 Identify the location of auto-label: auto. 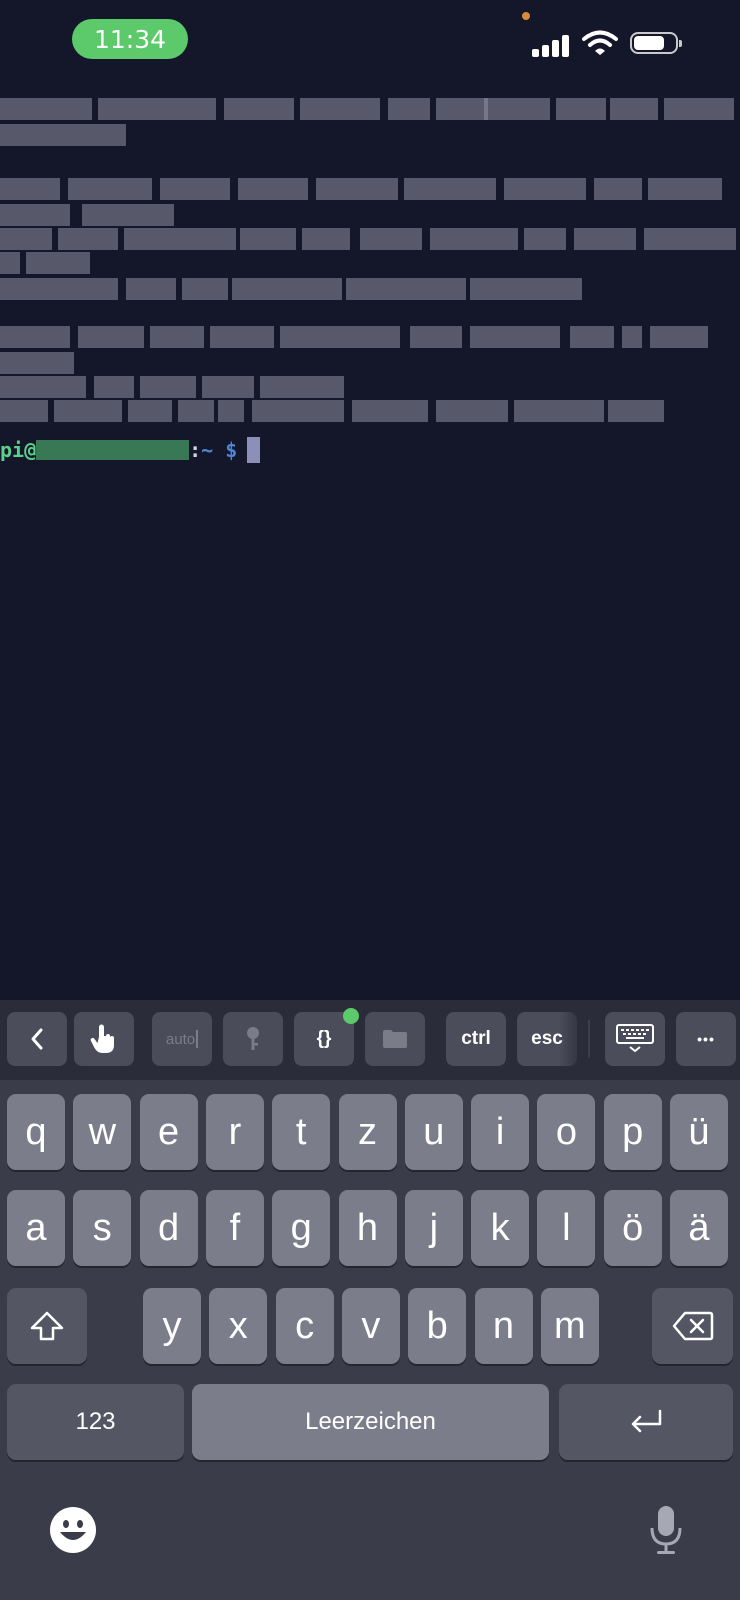
(180, 1039).